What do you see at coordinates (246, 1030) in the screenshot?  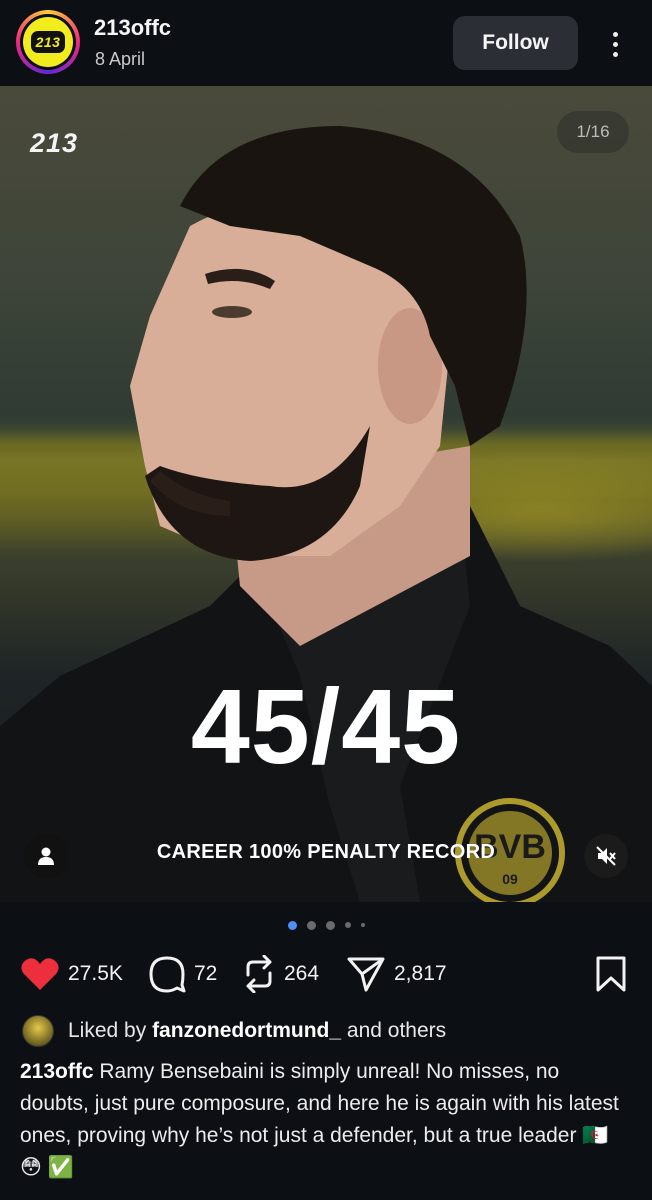 I see `liked-by-user: fanzonedortmund_` at bounding box center [246, 1030].